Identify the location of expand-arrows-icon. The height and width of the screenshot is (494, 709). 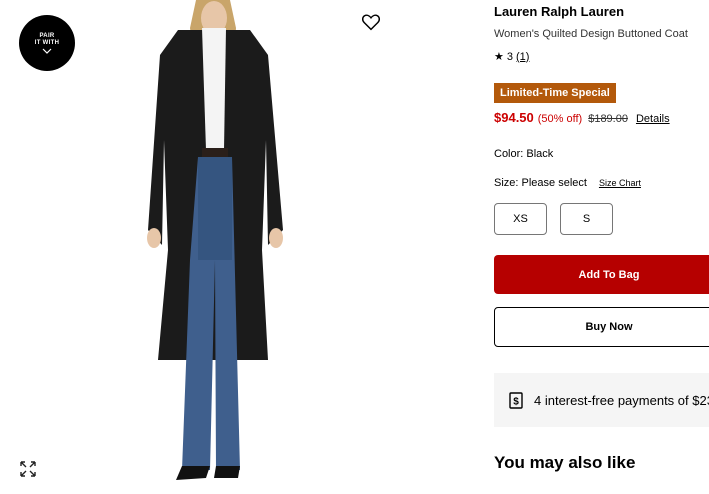
(28, 469).